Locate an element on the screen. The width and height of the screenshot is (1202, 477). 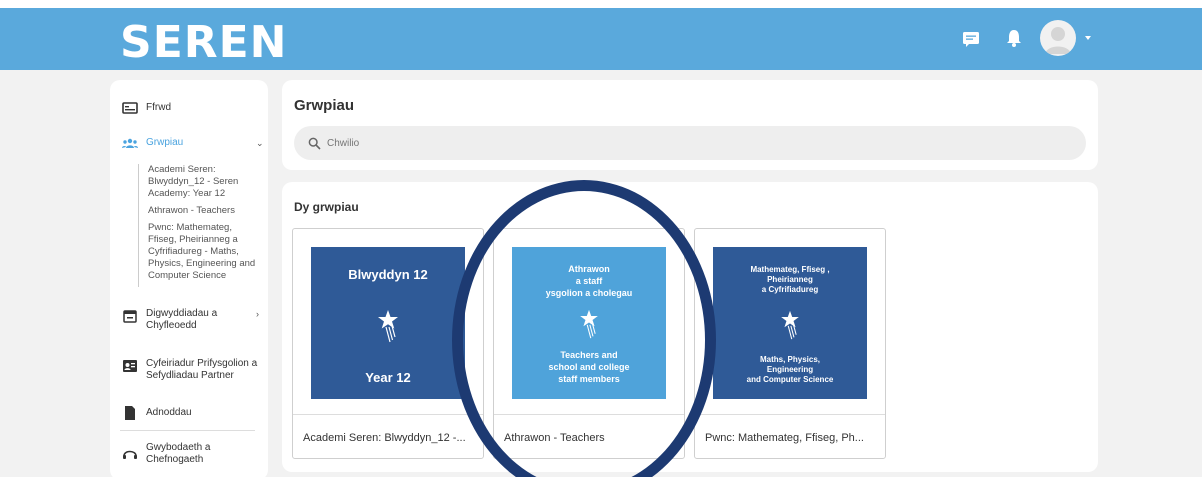
group-thumbnail: Blwyddyn 12 Year 12 is located at coordinates (388, 323).